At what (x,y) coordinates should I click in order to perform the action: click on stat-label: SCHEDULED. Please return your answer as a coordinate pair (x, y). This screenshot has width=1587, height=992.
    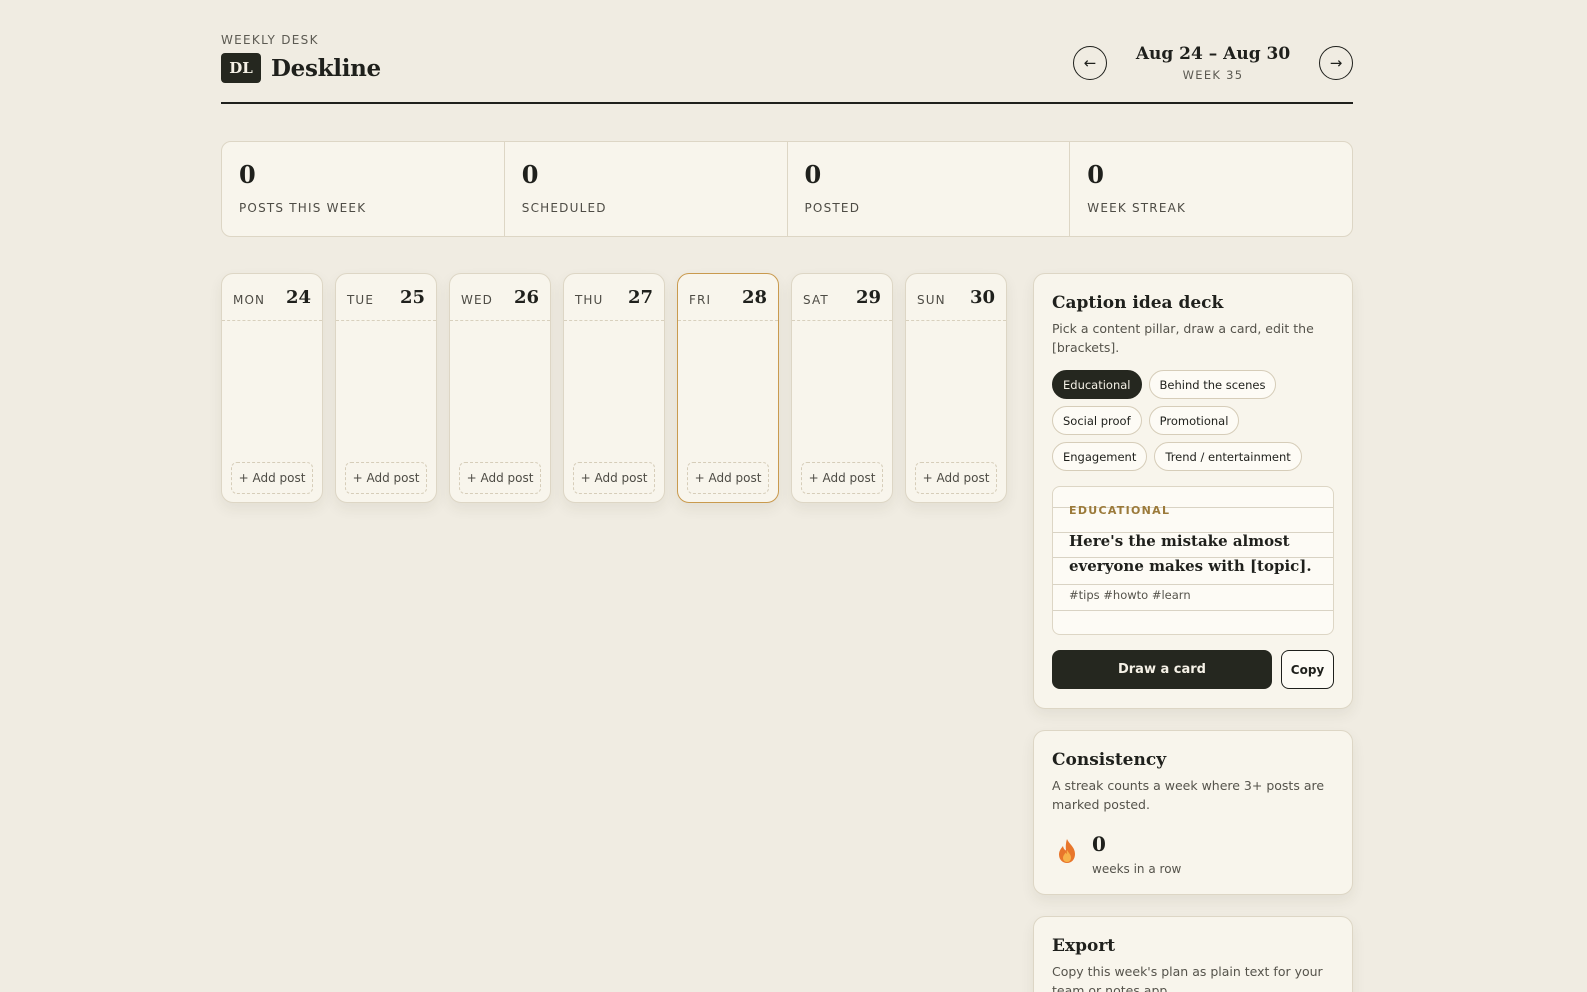
    Looking at the image, I should click on (564, 208).